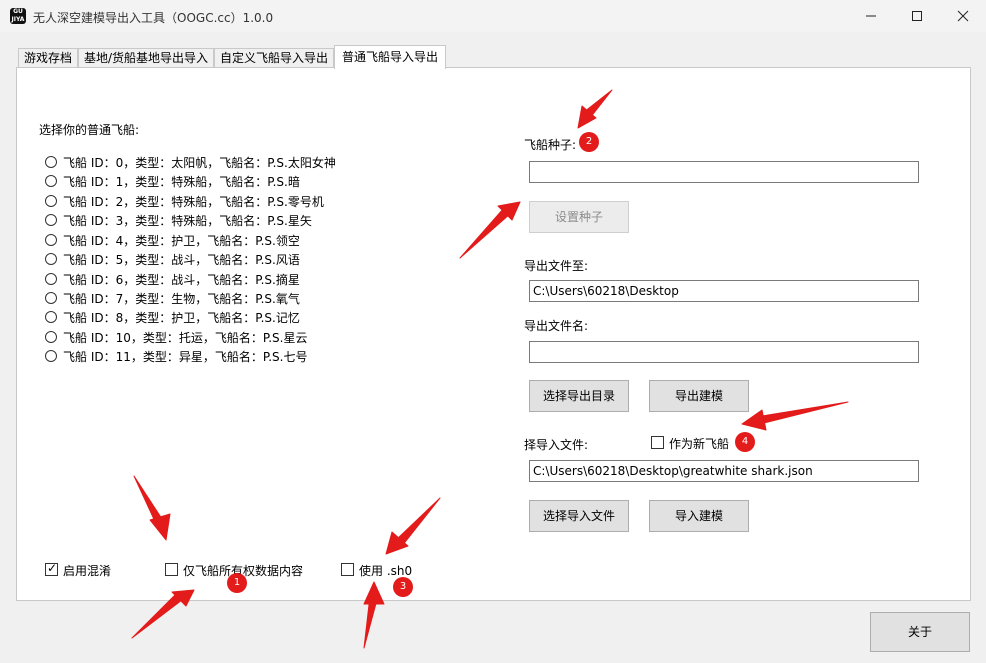 The width and height of the screenshot is (986, 663). What do you see at coordinates (699, 396) in the screenshot?
I see `export-model-button: 导出建模` at bounding box center [699, 396].